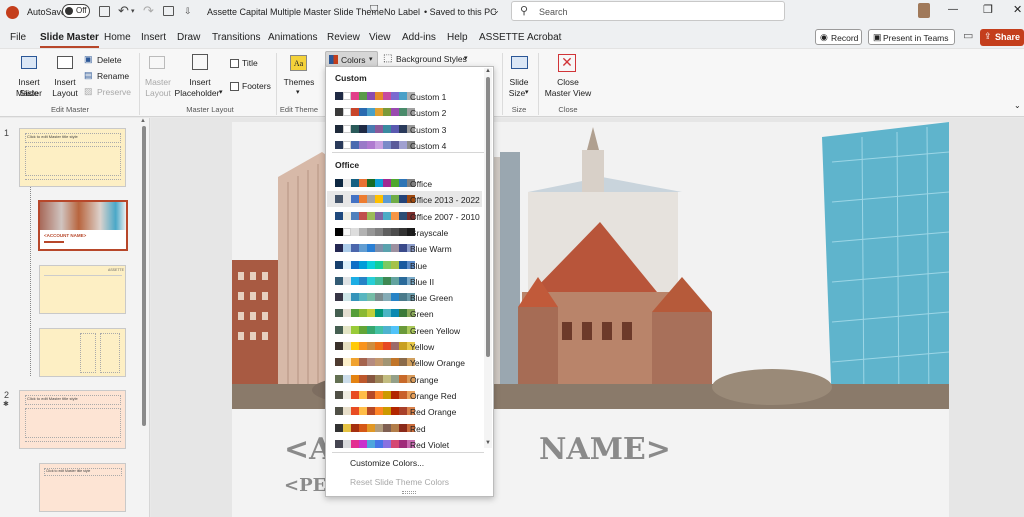 This screenshot has width=1024, height=517. I want to click on insert-placeholder-line2: Placeholder, so click(197, 93).